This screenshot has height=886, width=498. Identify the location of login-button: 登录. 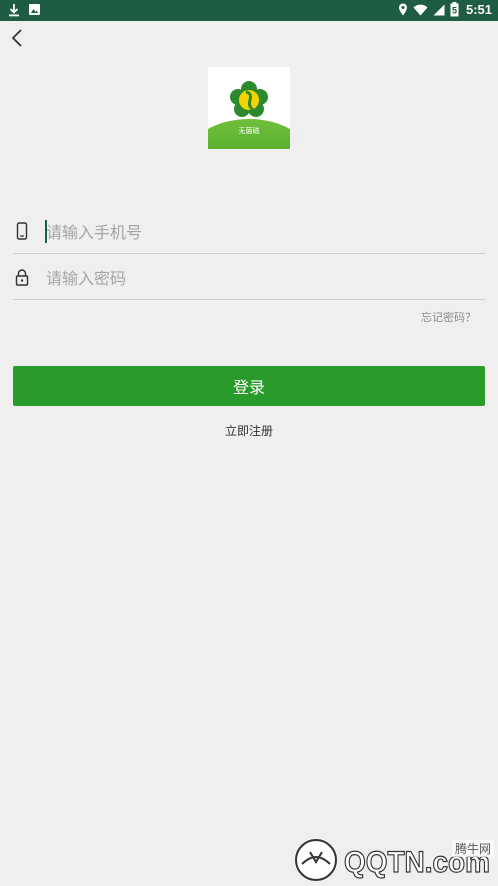
(249, 386).